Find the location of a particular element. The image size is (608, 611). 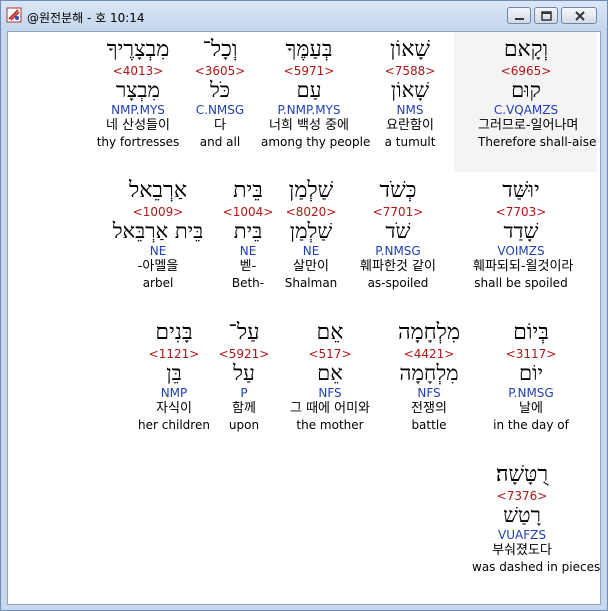

morph-code: VUAFZS is located at coordinates (522, 535).